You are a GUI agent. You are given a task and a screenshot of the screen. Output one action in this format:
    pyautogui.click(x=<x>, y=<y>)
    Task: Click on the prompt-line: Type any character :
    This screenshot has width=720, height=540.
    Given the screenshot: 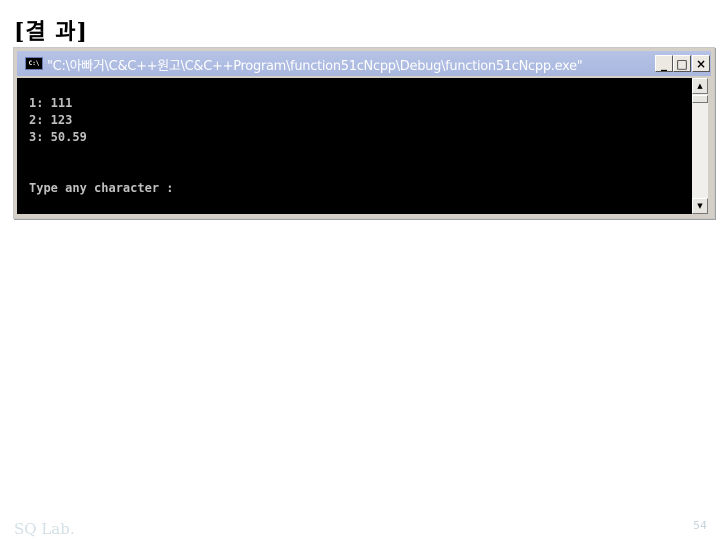 What is the action you would take?
    pyautogui.click(x=101, y=188)
    